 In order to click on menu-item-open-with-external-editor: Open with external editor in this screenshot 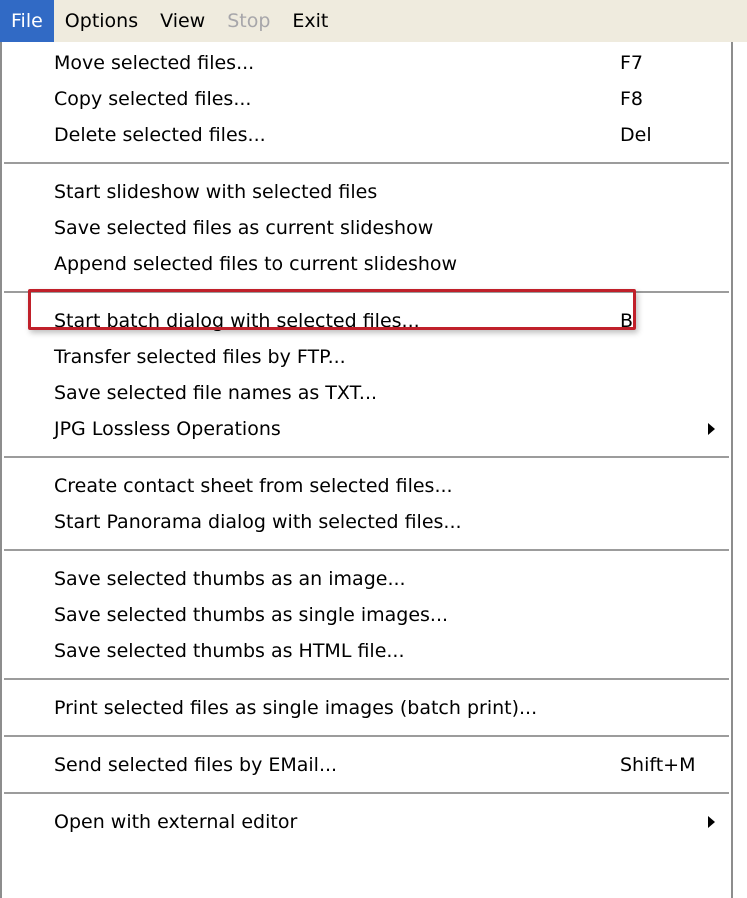, I will do `click(366, 822)`.